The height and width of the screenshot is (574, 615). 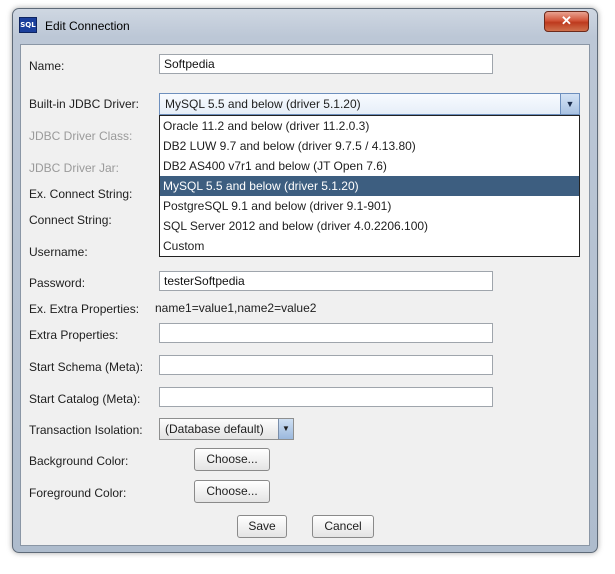 What do you see at coordinates (84, 104) in the screenshot?
I see `driver-label: Built-in JDBC Driver:` at bounding box center [84, 104].